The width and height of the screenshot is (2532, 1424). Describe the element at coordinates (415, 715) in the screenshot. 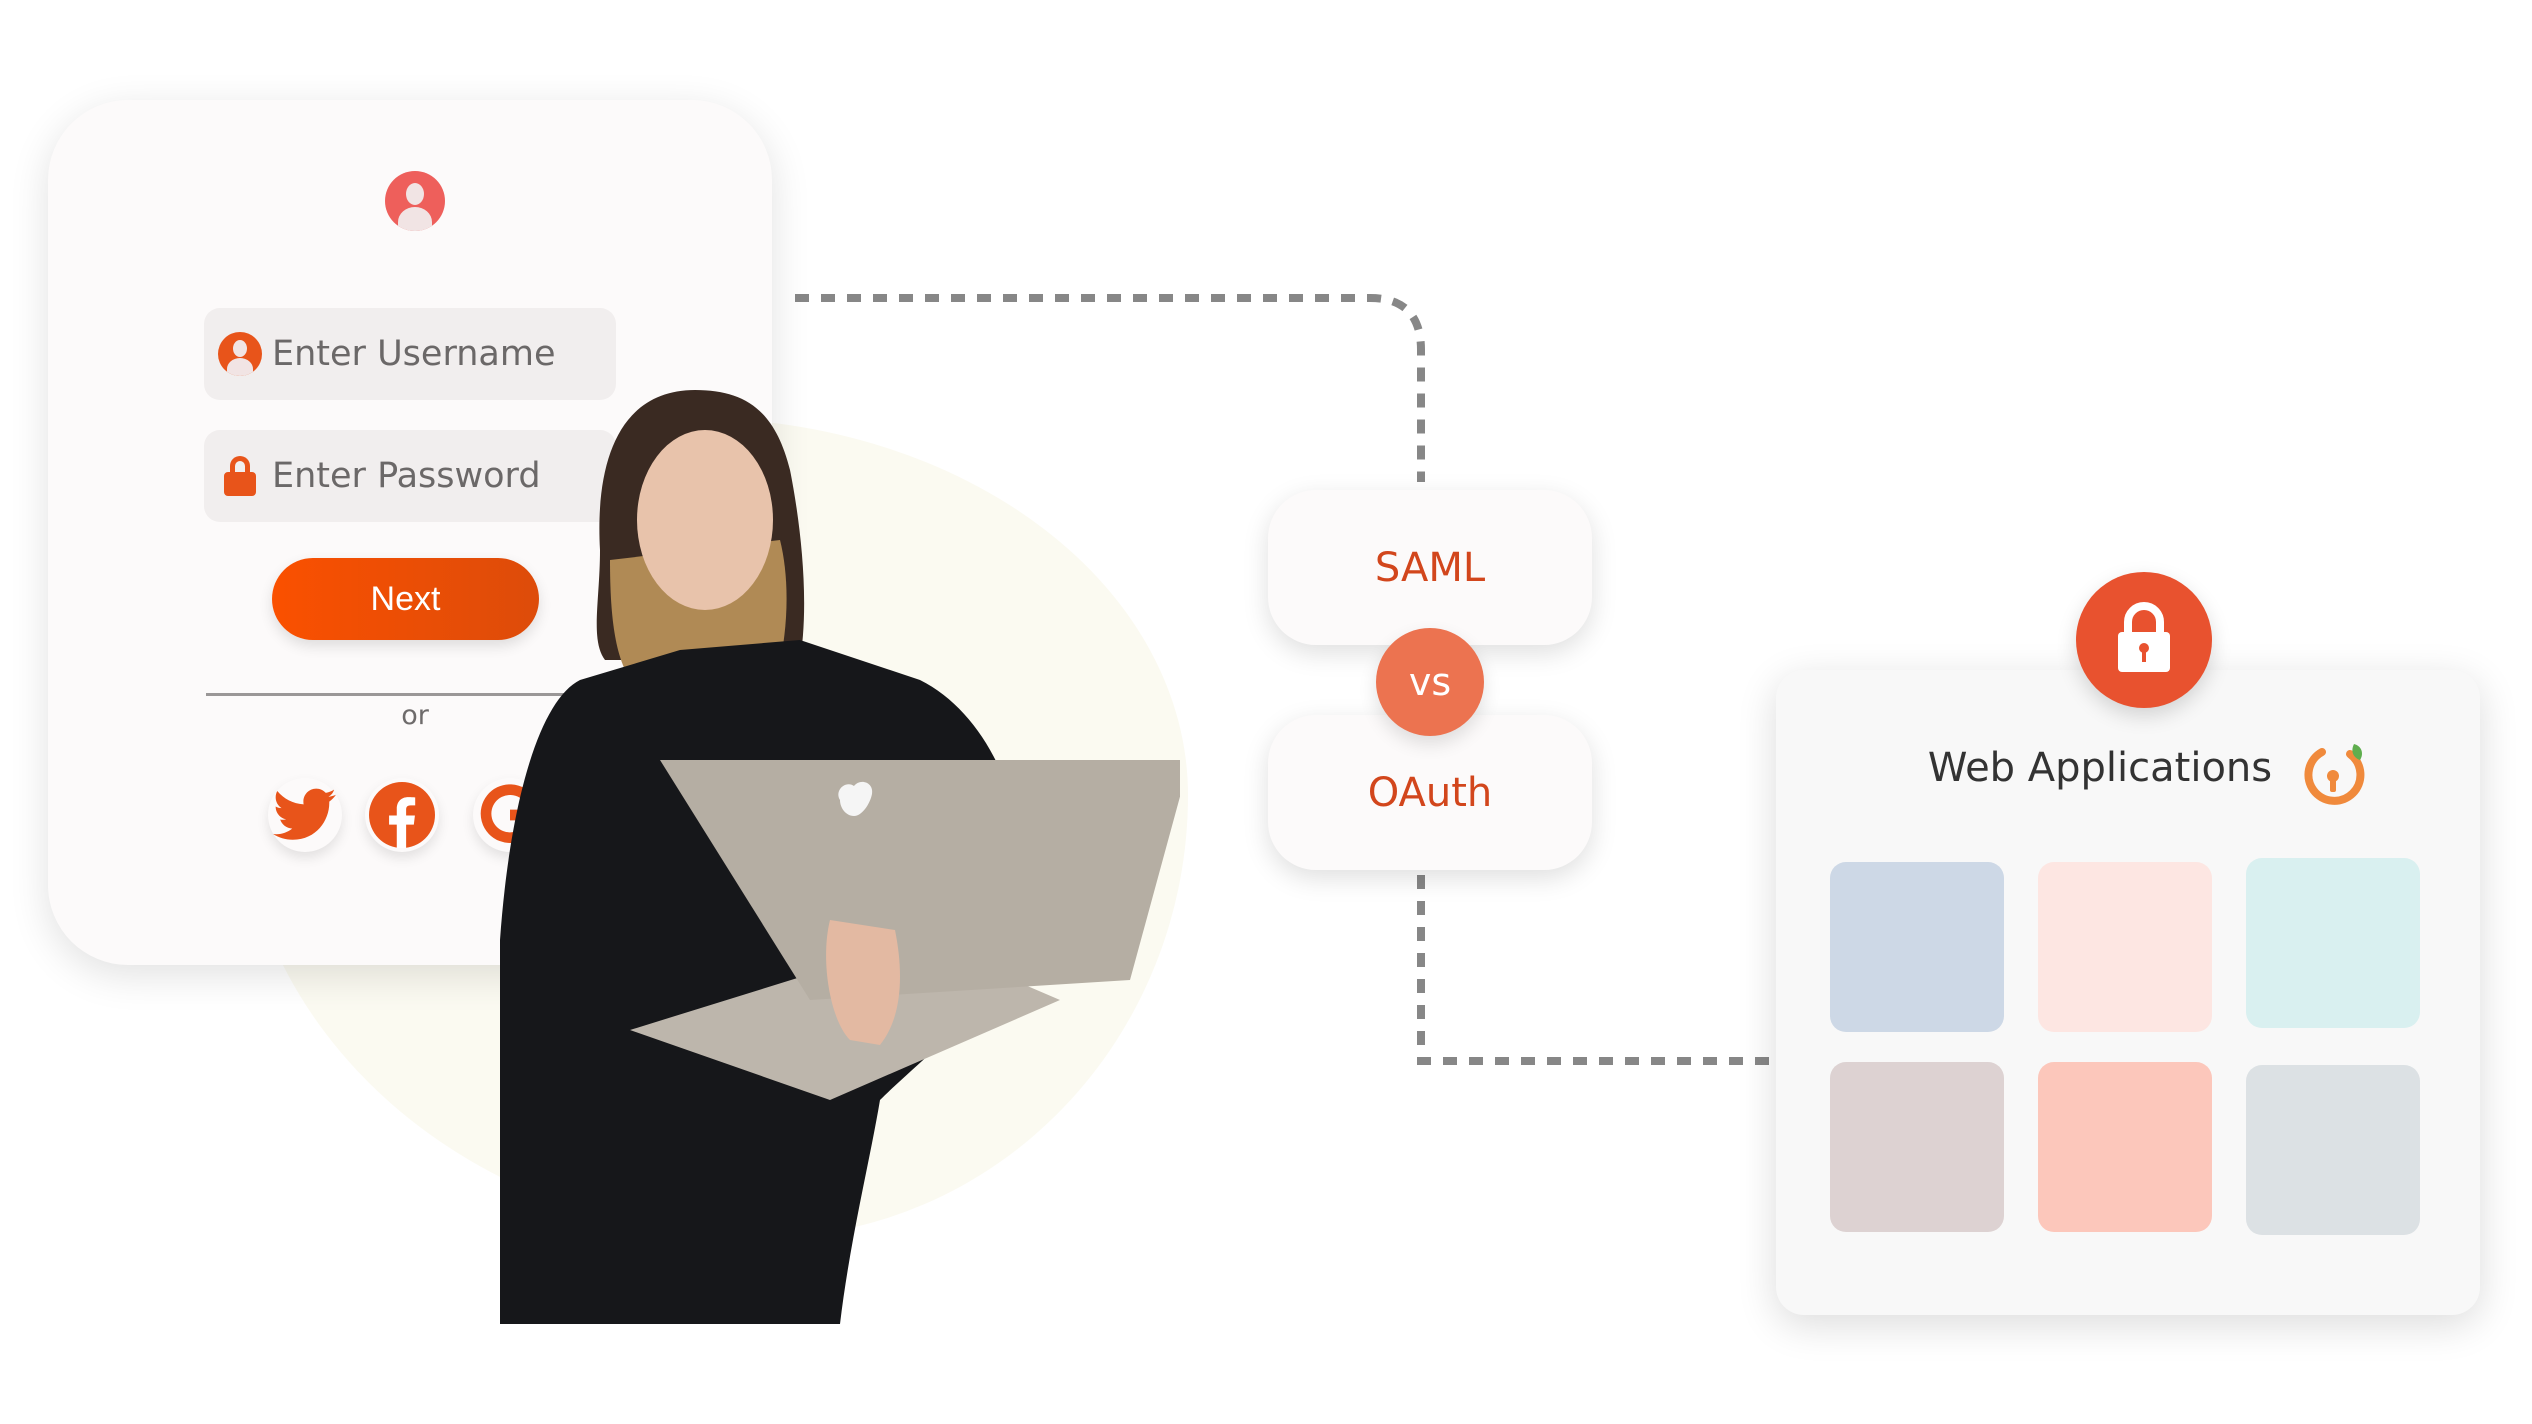

I see `or-label: or` at that location.